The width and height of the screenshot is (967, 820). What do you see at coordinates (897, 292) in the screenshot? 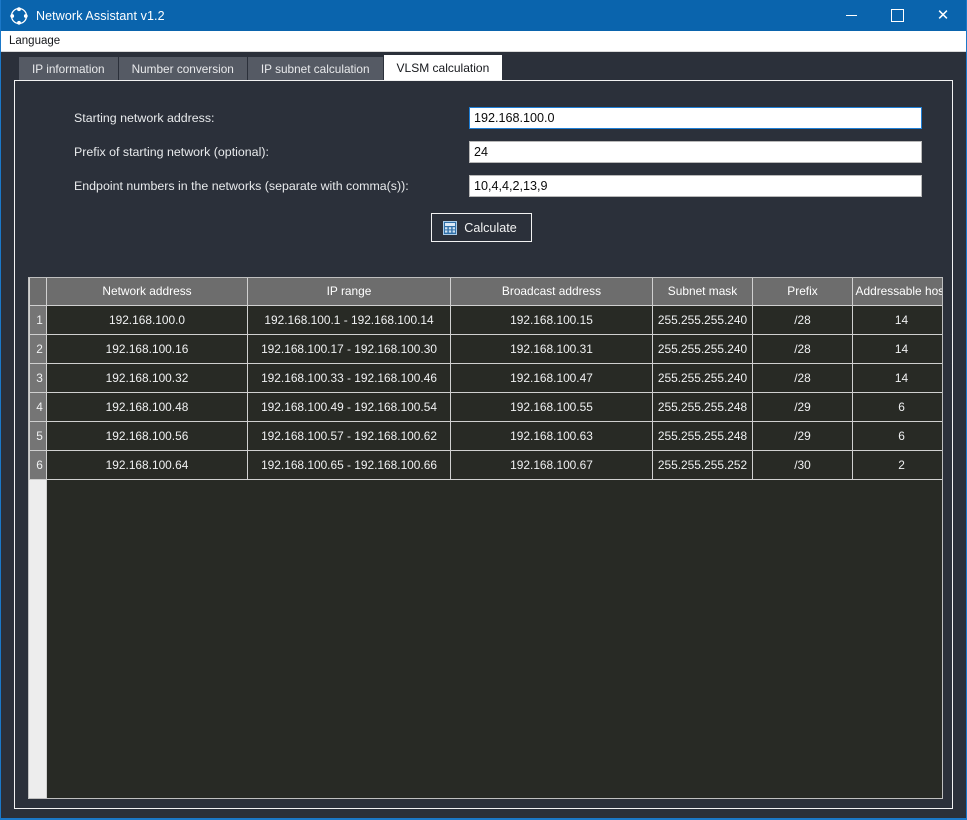
I see `header-addressable-host: Addressable host` at bounding box center [897, 292].